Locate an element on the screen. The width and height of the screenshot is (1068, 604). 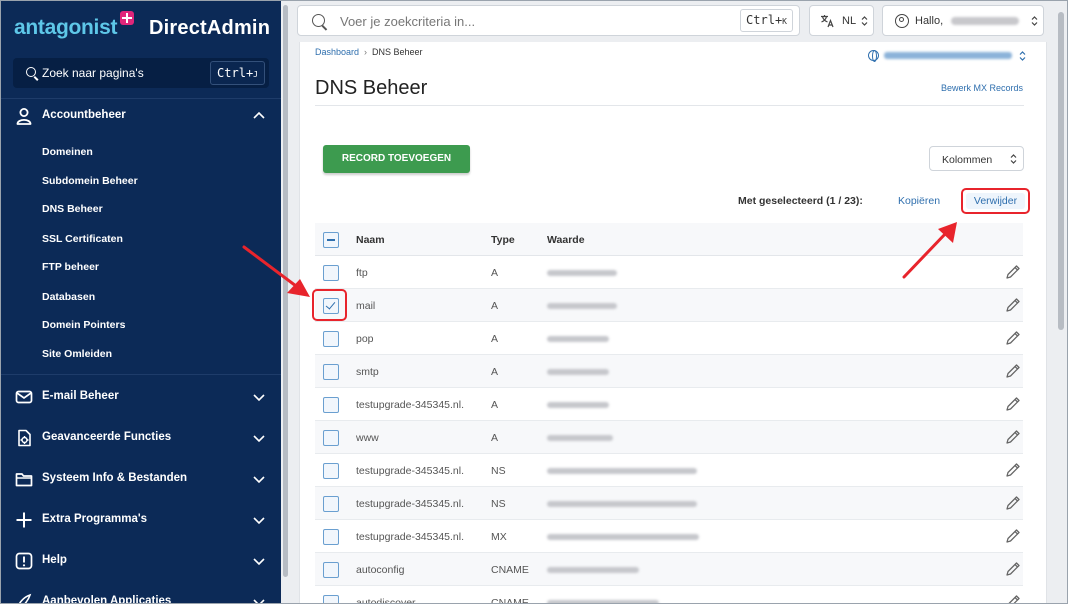
sidebar-section-aanbevolen-applicaties: Aanbevolen Applicaties is located at coordinates (141, 594).